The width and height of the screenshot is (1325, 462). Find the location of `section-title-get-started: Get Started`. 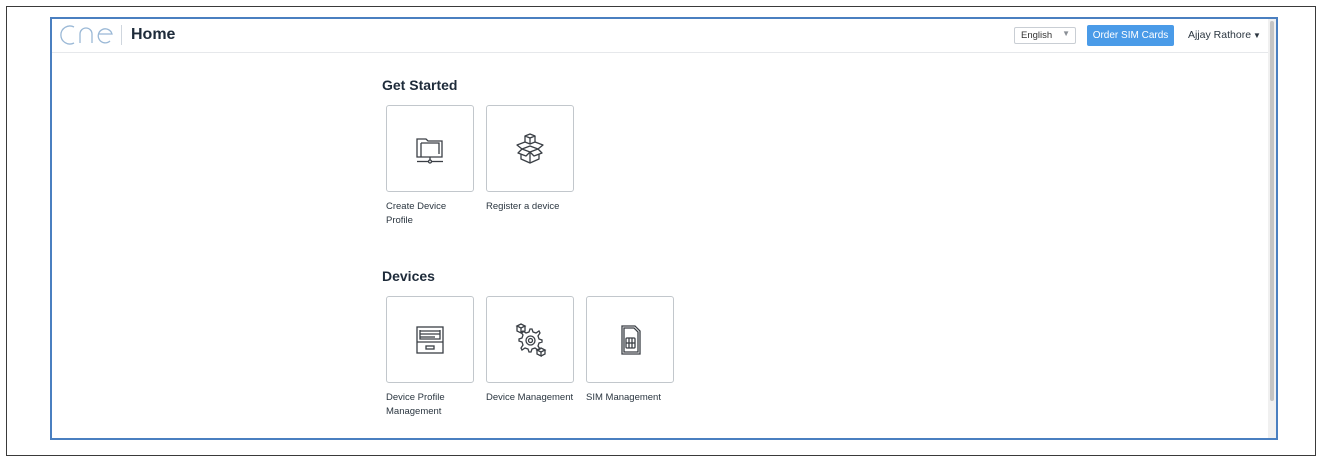

section-title-get-started: Get Started is located at coordinates (420, 85).